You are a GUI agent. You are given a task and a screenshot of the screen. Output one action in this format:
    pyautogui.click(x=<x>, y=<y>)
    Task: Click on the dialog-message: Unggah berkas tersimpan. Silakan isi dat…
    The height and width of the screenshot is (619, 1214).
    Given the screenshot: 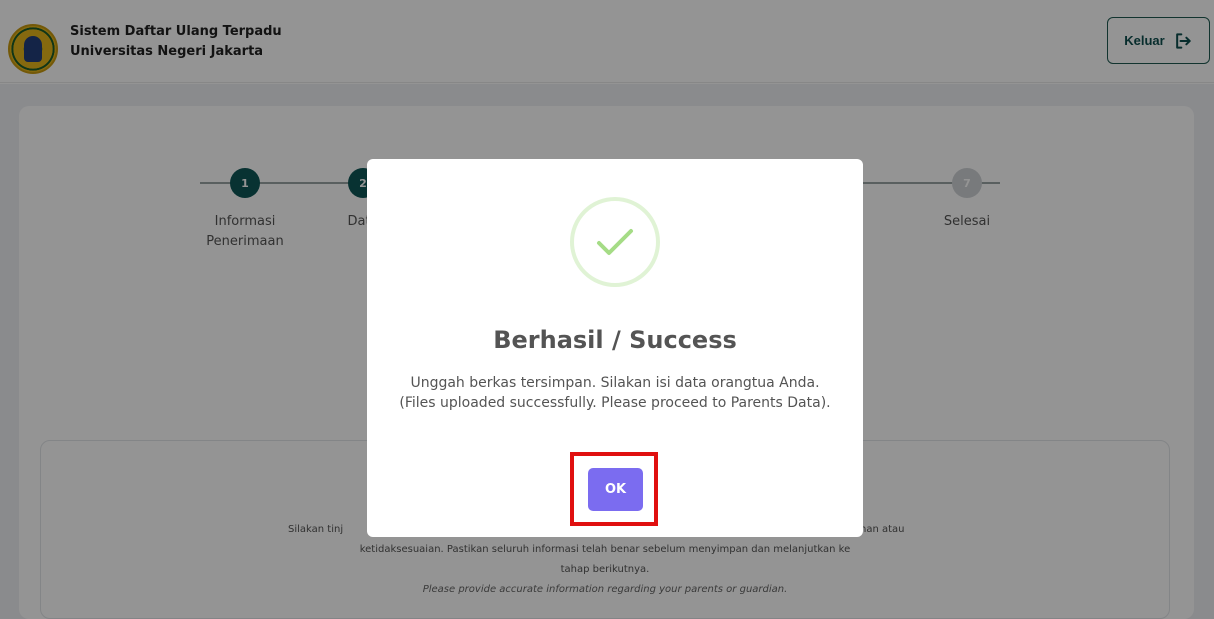 What is the action you would take?
    pyautogui.click(x=615, y=393)
    